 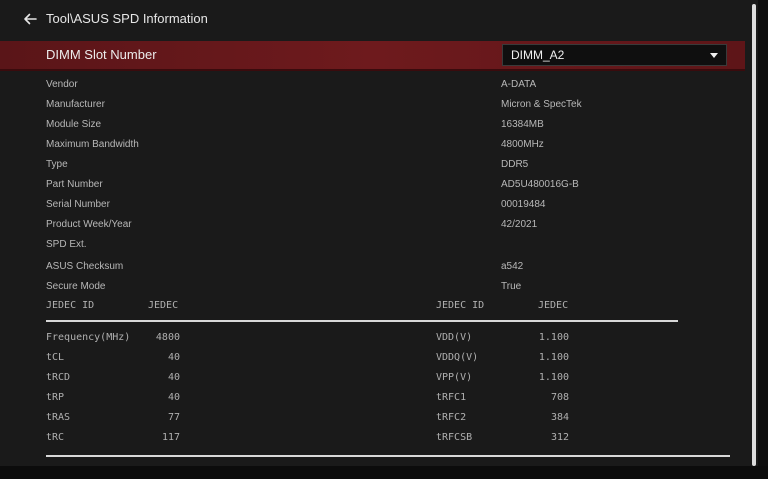 What do you see at coordinates (559, 417) in the screenshot?
I see `timing-value: 384` at bounding box center [559, 417].